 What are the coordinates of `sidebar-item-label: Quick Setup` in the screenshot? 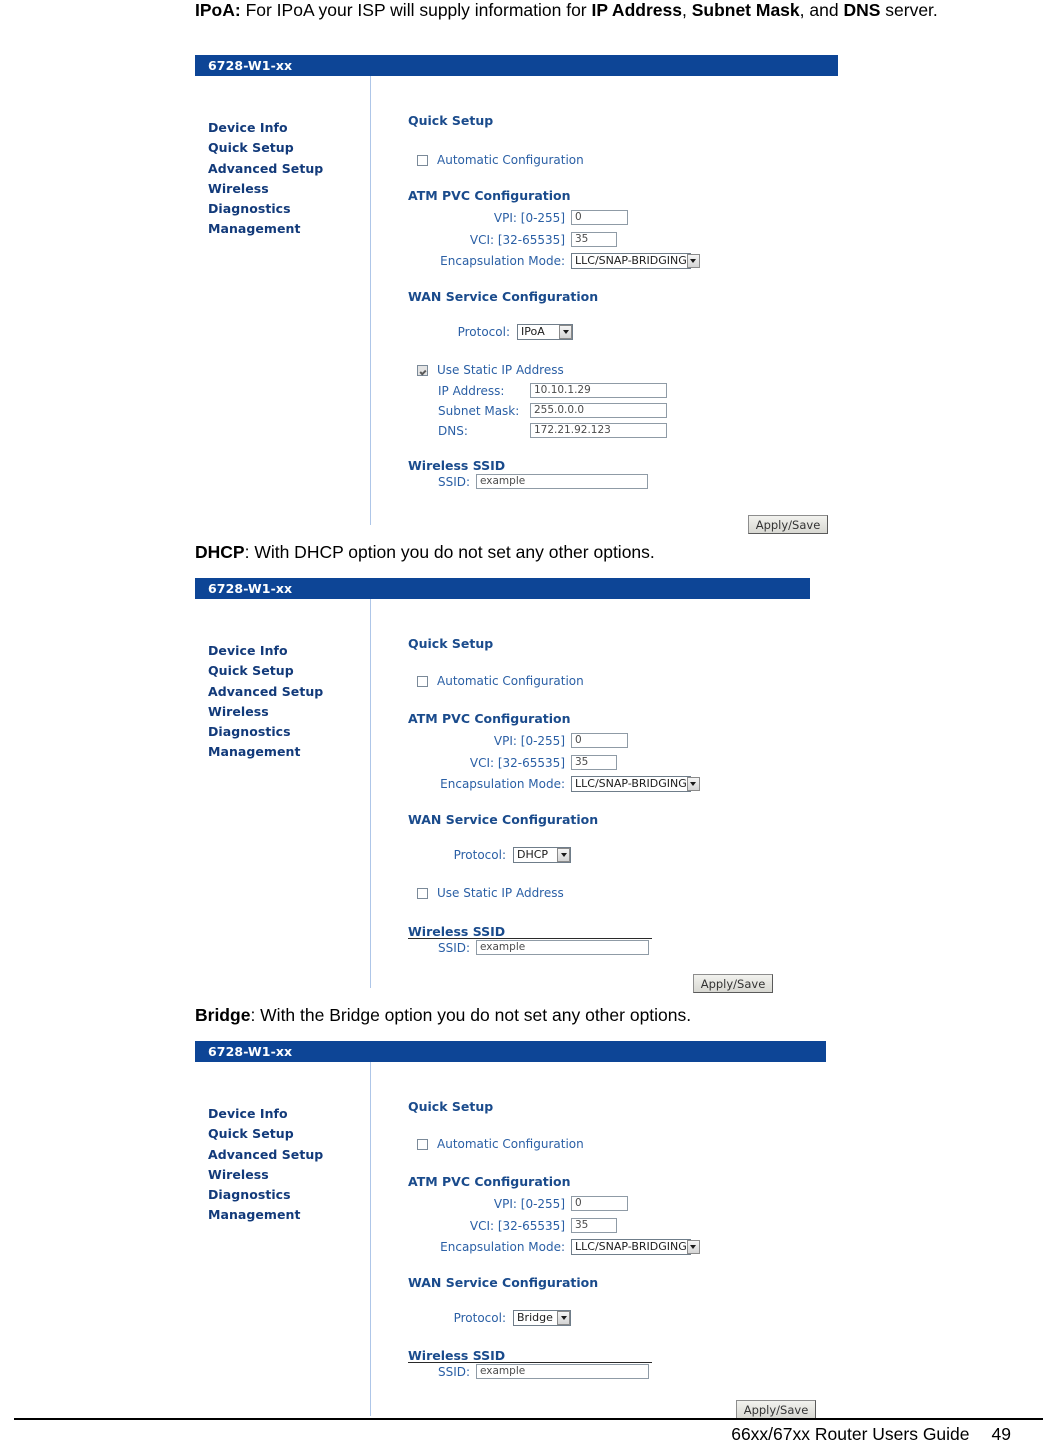 It's located at (251, 1134).